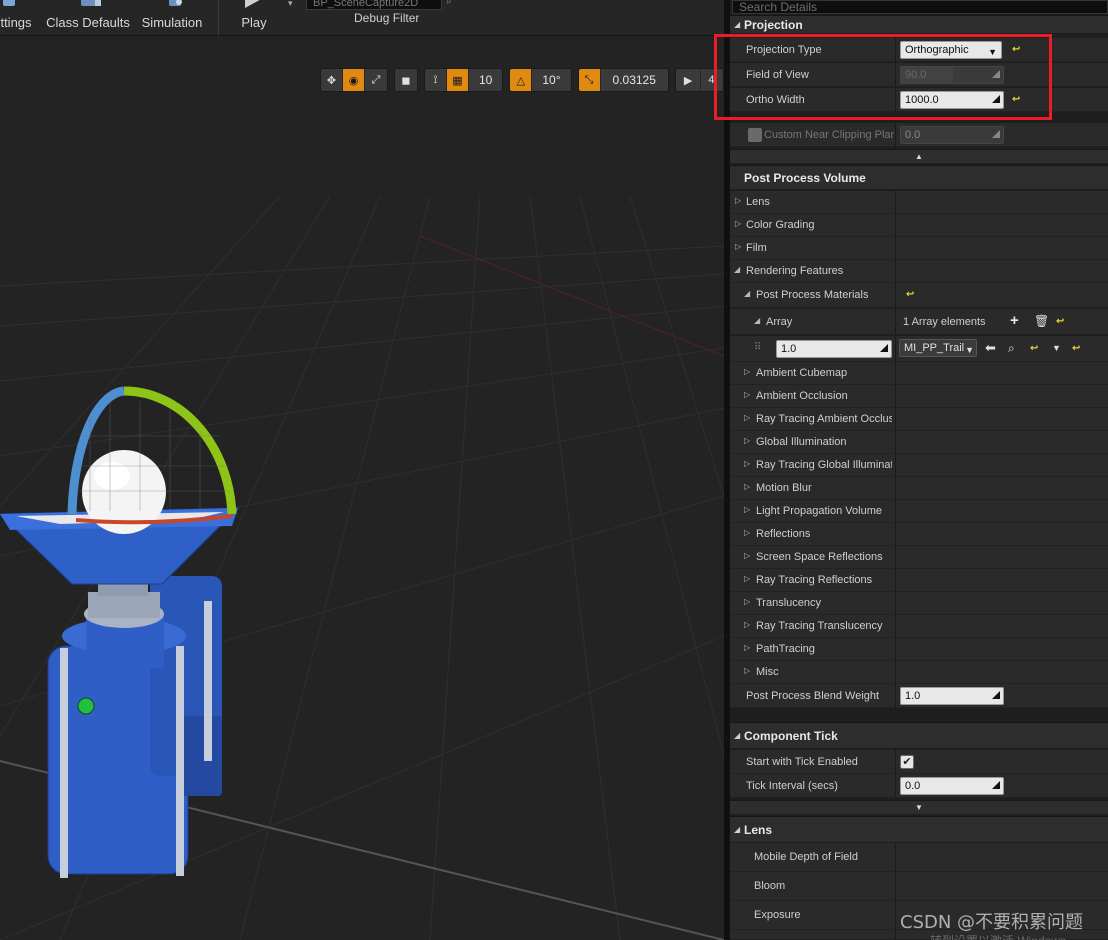 Image resolution: width=1108 pixels, height=940 pixels. I want to click on blend-weight-label: Post Process Blend Weight, so click(813, 696).